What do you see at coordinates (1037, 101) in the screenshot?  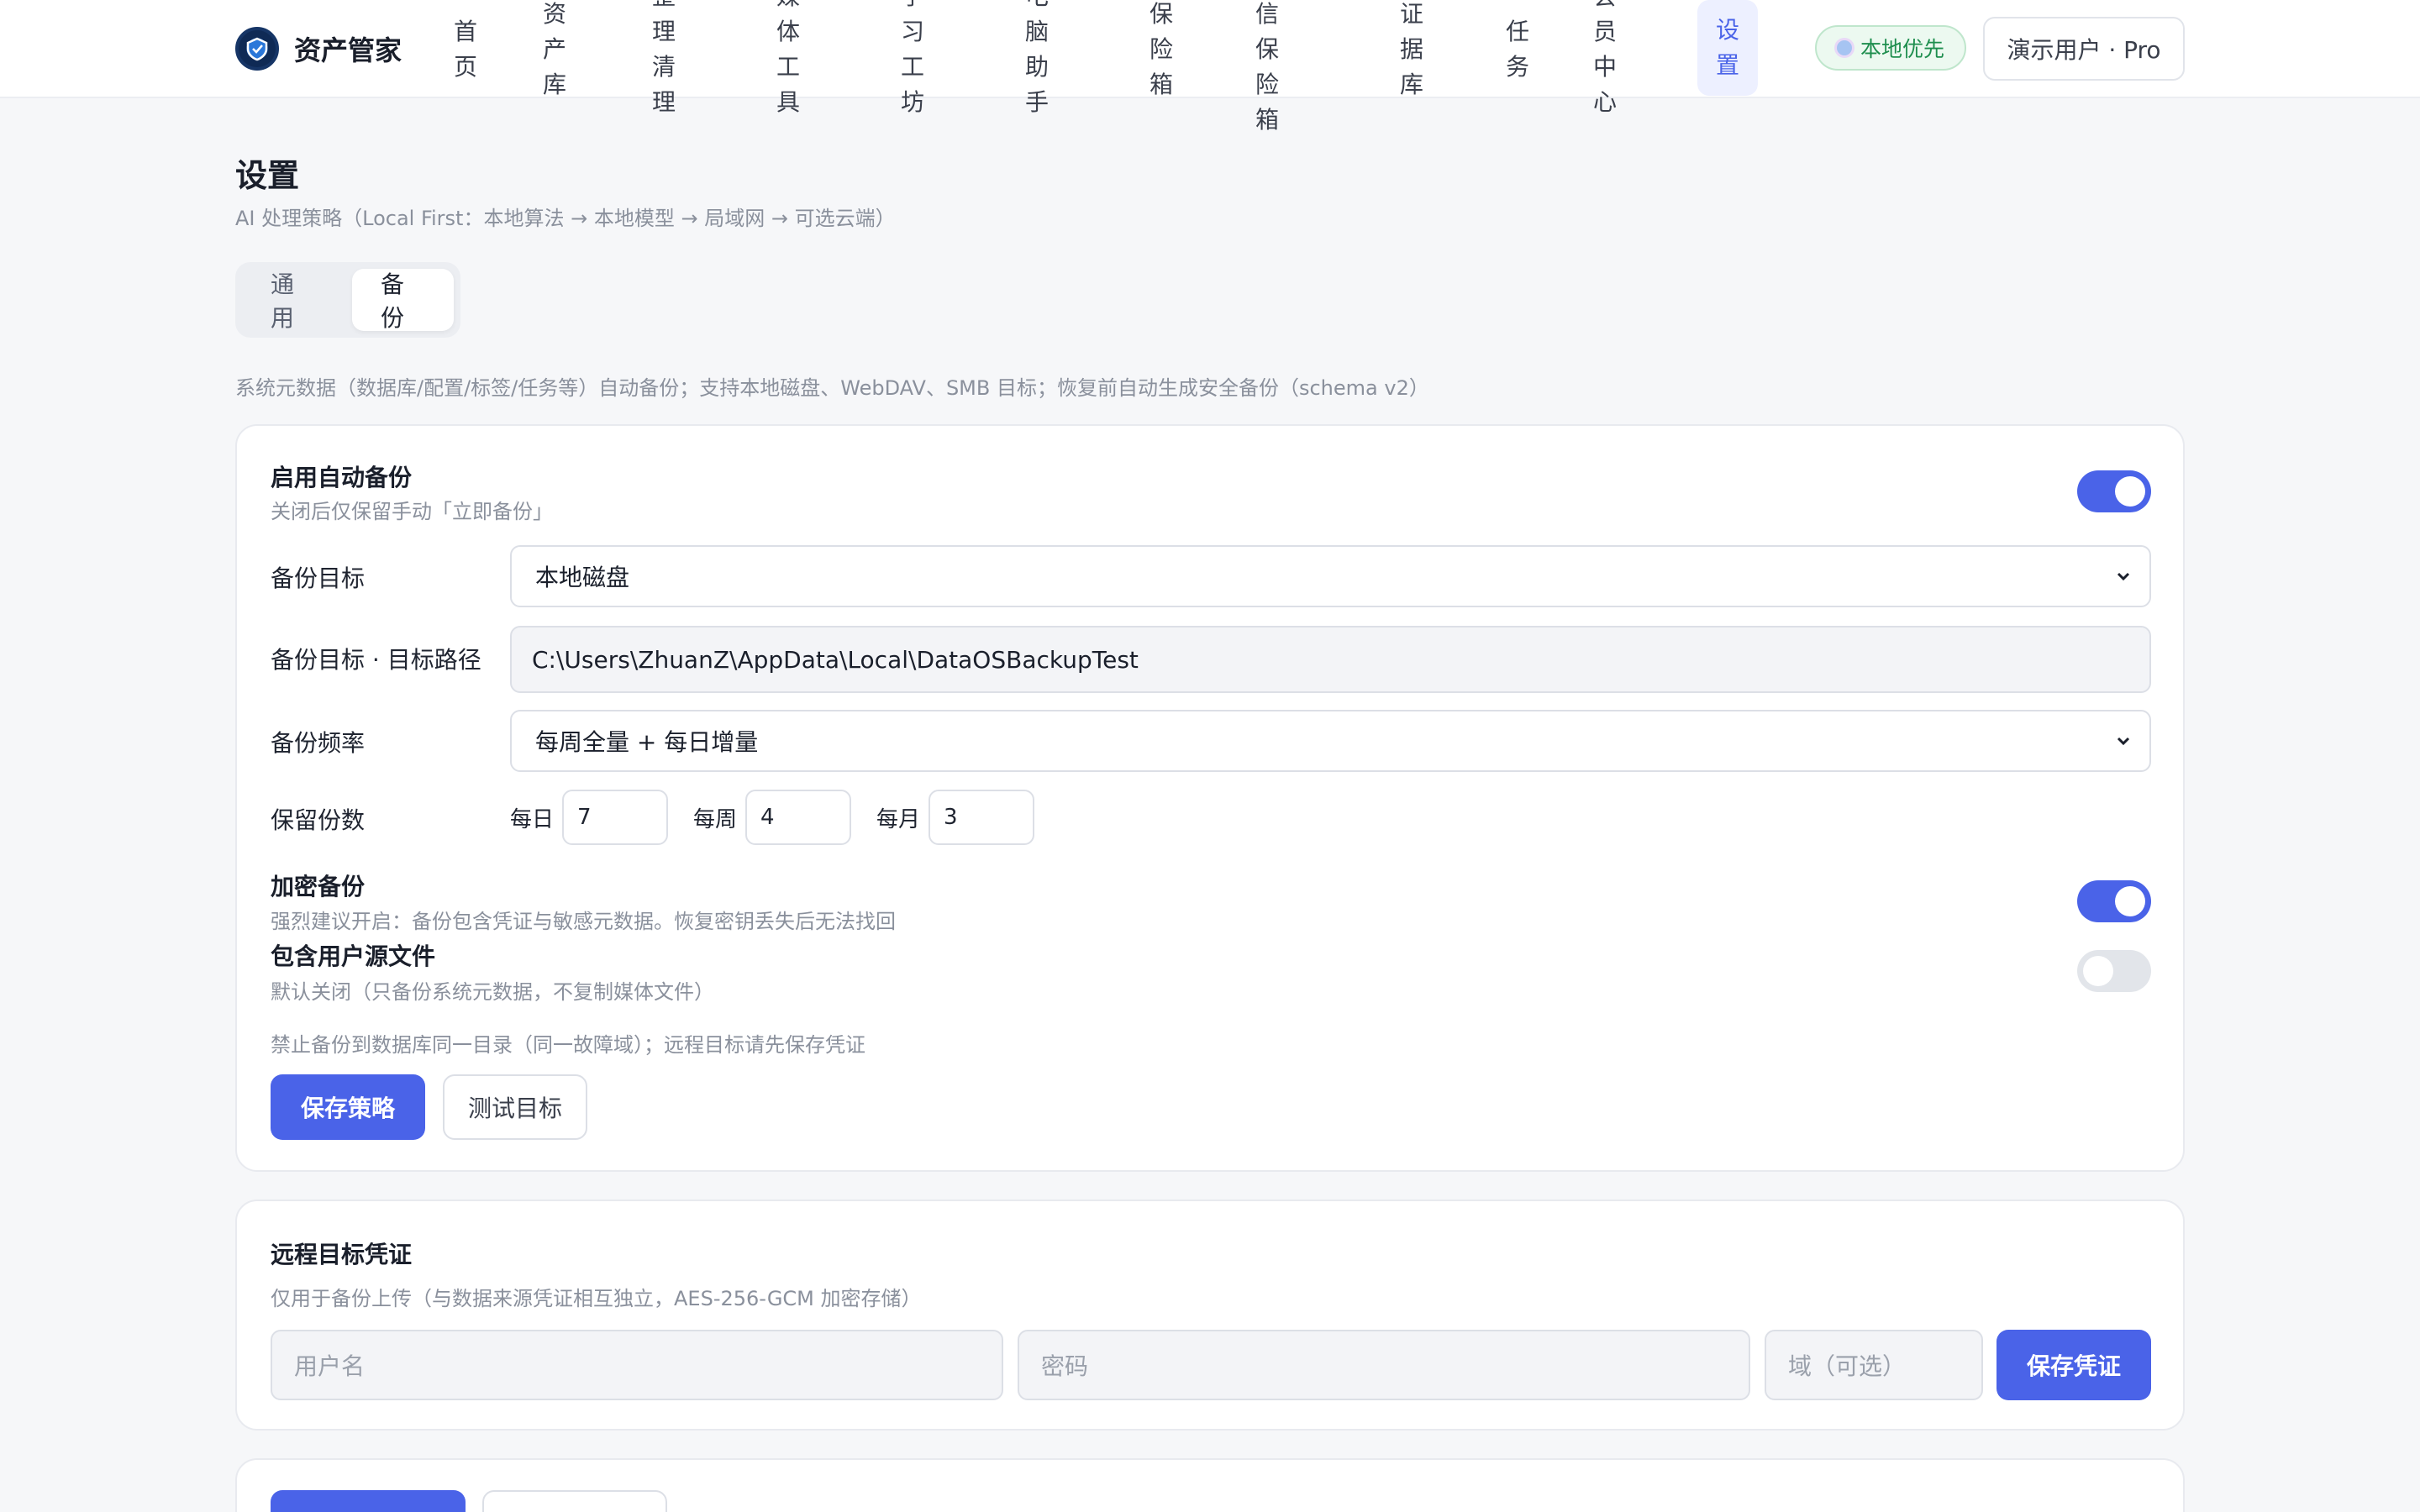 I see `nav-label: 手` at bounding box center [1037, 101].